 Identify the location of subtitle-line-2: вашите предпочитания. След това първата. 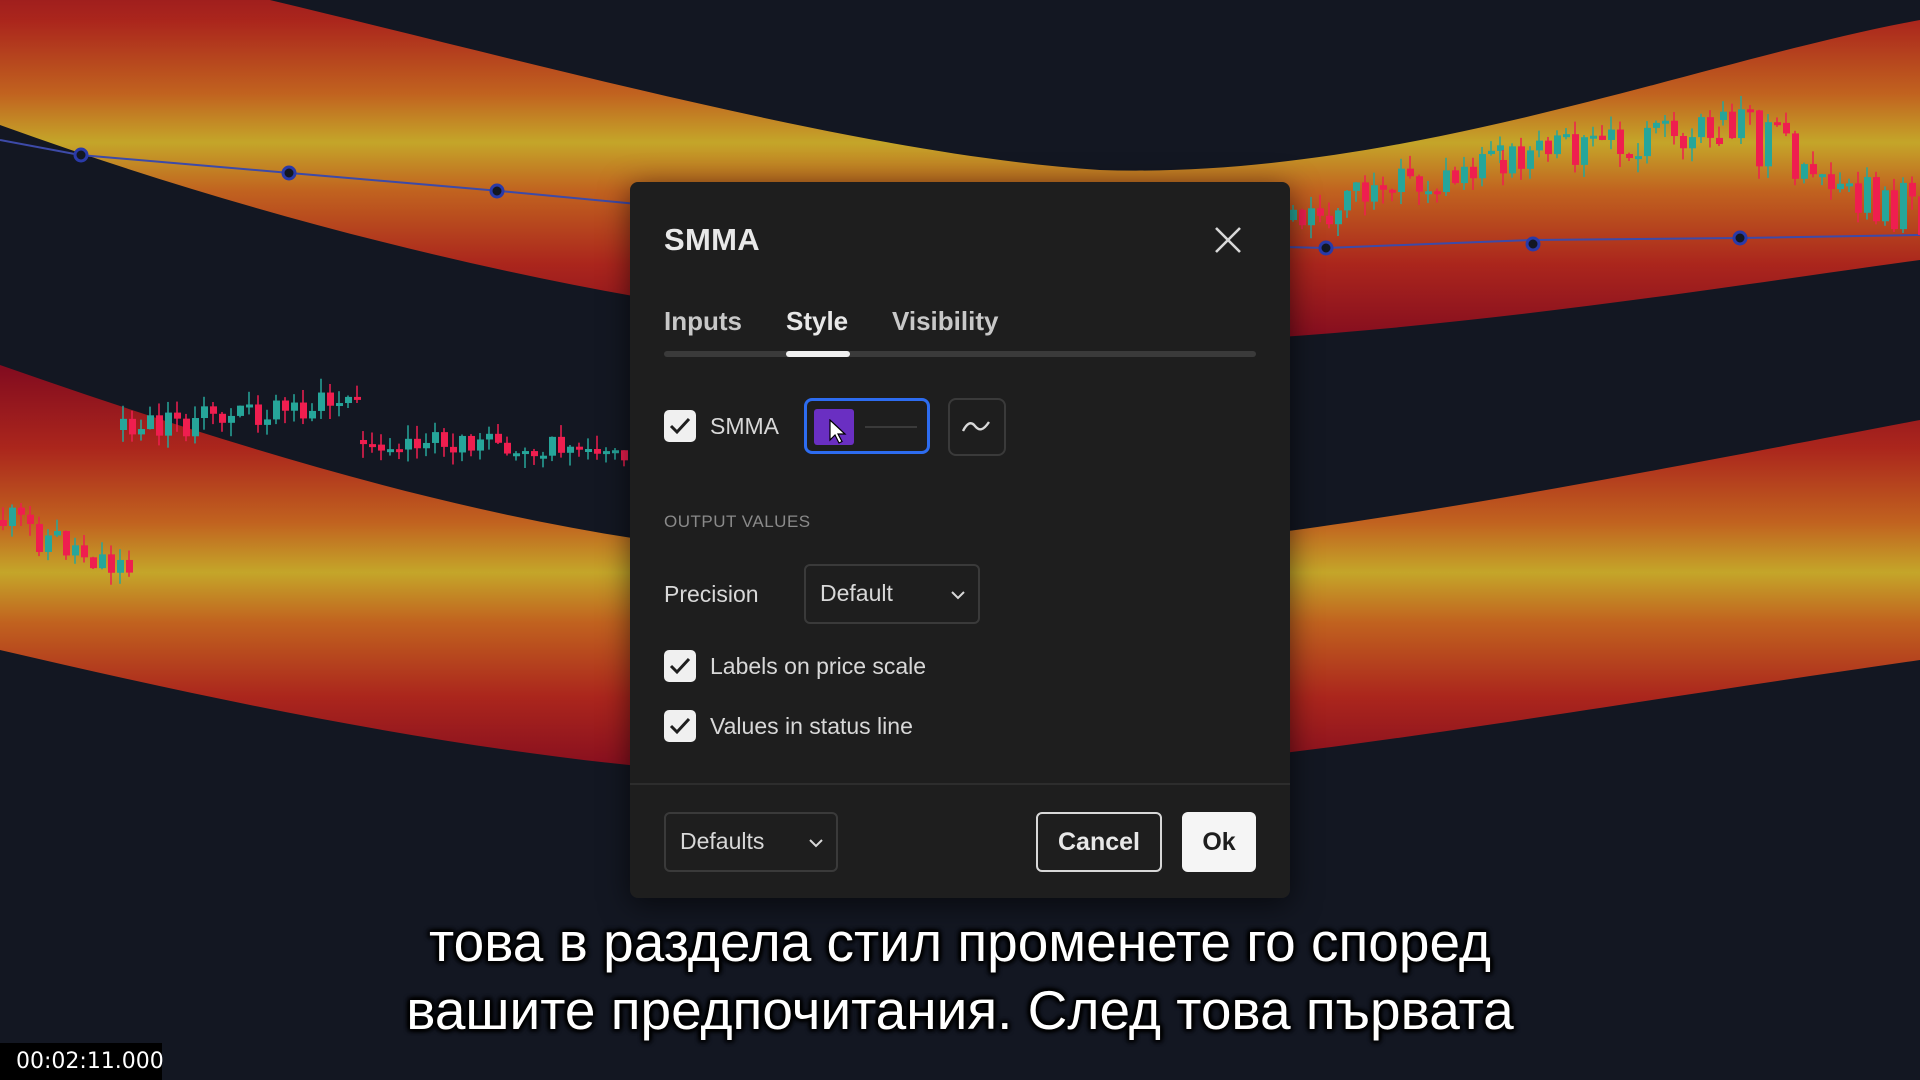
(960, 1010).